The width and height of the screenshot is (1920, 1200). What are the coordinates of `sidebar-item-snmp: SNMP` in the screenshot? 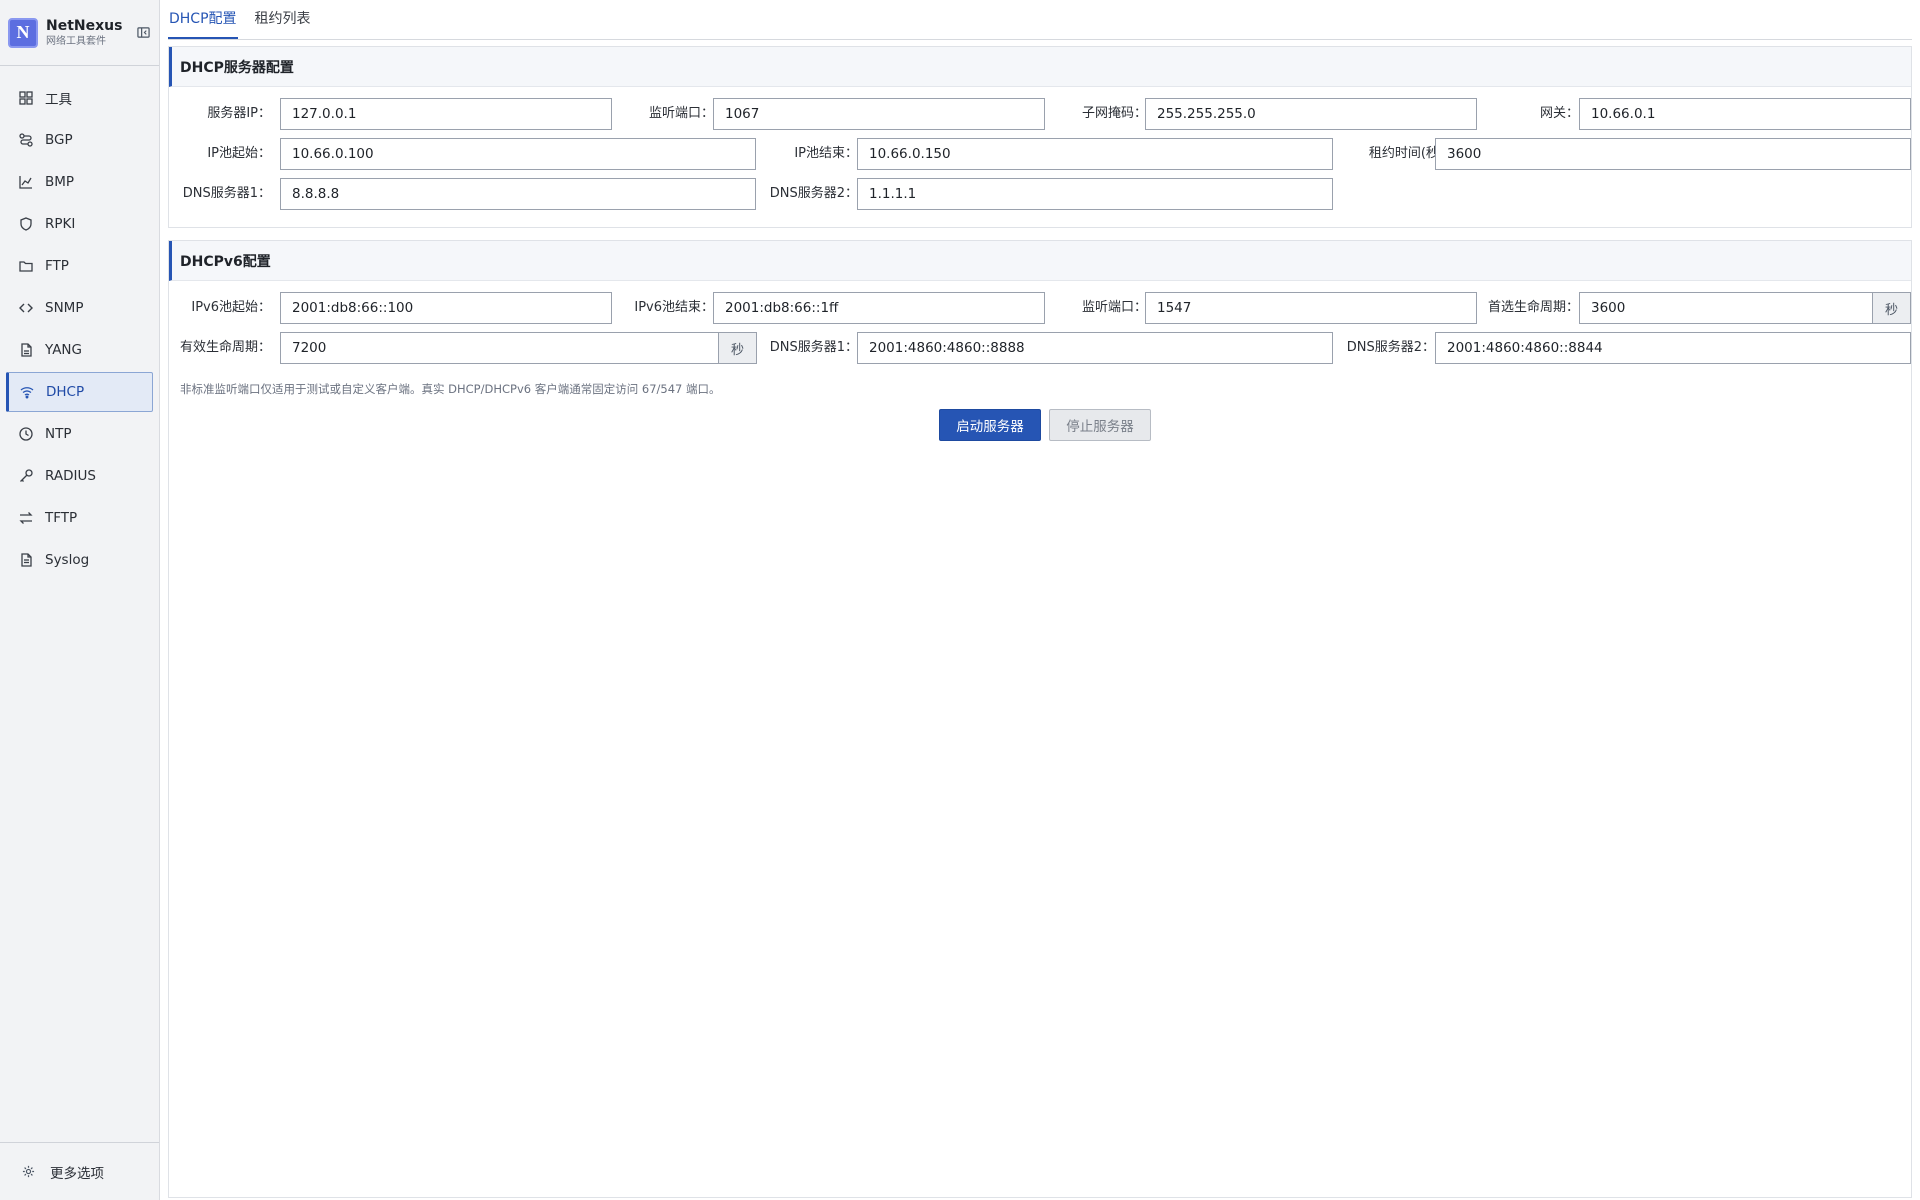 It's located at (79, 308).